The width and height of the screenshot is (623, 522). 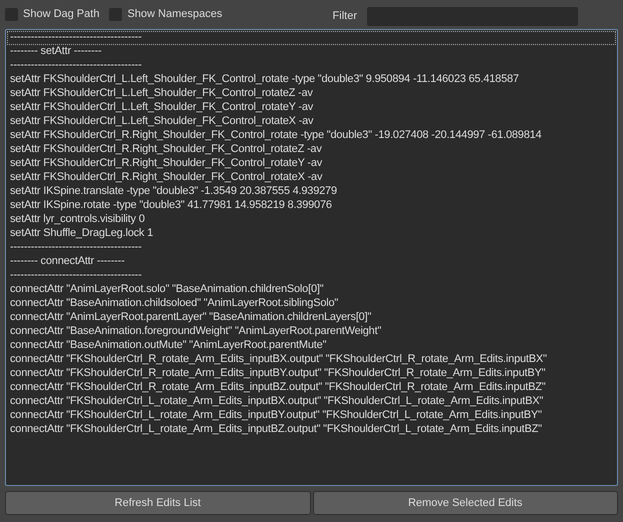 I want to click on edit-list-item: setAttr FKShoulderCtrl_L.Left_Shoulder_FK_Control_rotateZ -av, so click(x=311, y=94).